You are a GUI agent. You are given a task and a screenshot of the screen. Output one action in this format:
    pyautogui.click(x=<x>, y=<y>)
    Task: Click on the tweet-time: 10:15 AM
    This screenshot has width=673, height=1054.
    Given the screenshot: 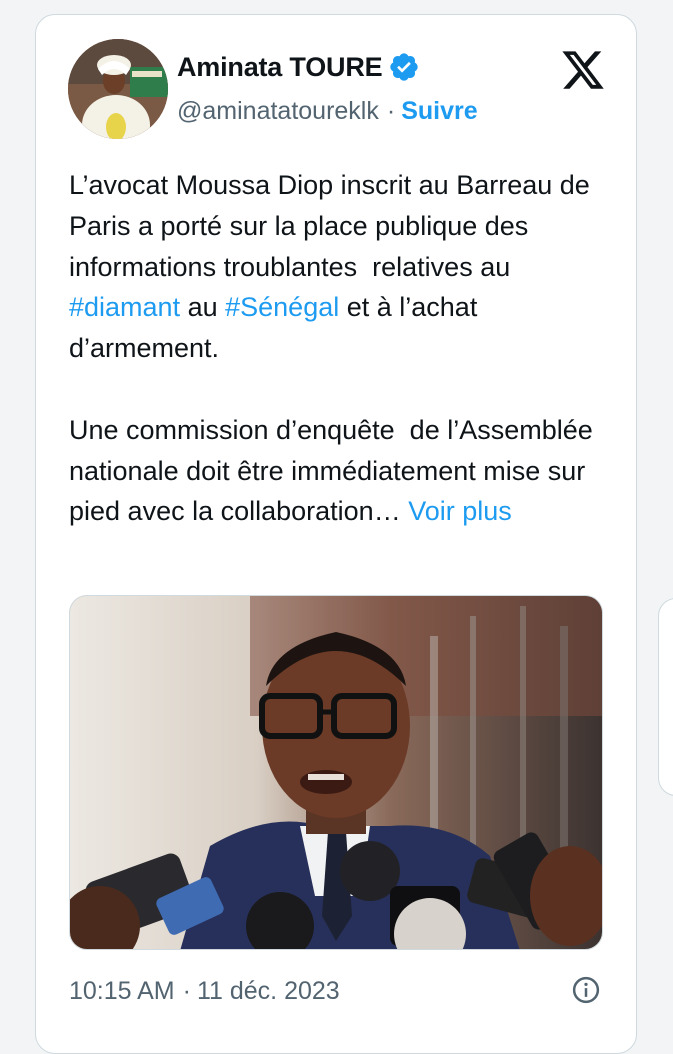 What is the action you would take?
    pyautogui.click(x=122, y=991)
    